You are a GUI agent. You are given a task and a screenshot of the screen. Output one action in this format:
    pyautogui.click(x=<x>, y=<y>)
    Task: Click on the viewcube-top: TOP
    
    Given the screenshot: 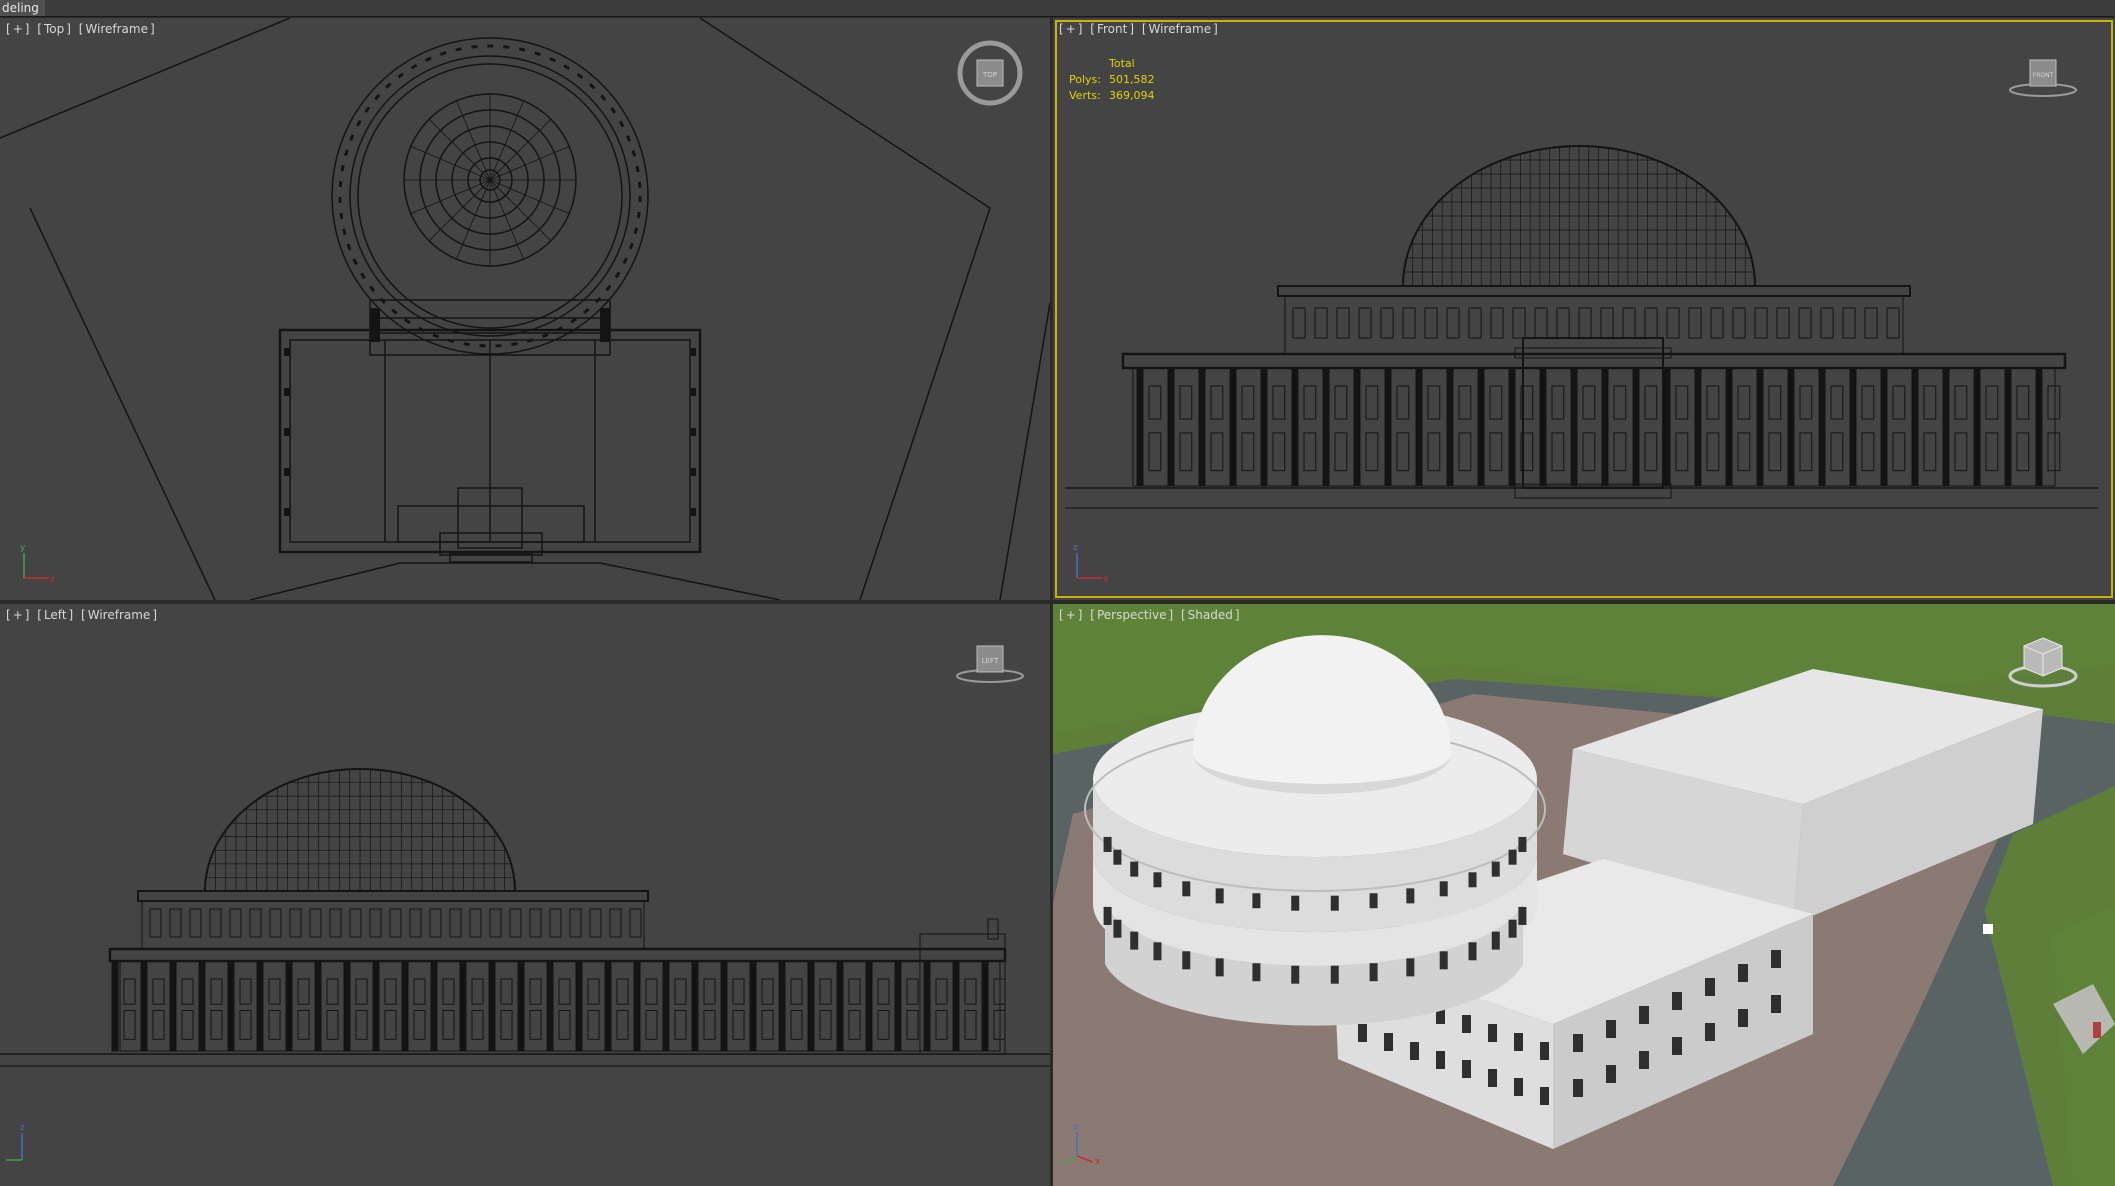 What is the action you would take?
    pyautogui.click(x=990, y=73)
    